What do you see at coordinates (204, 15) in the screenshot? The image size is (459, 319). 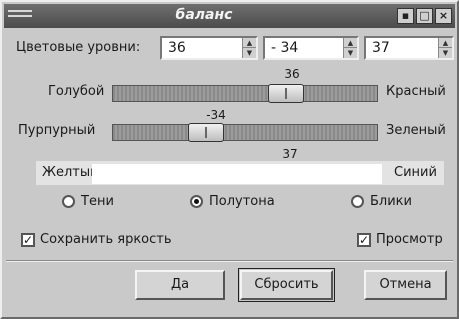 I see `window-title: баланс` at bounding box center [204, 15].